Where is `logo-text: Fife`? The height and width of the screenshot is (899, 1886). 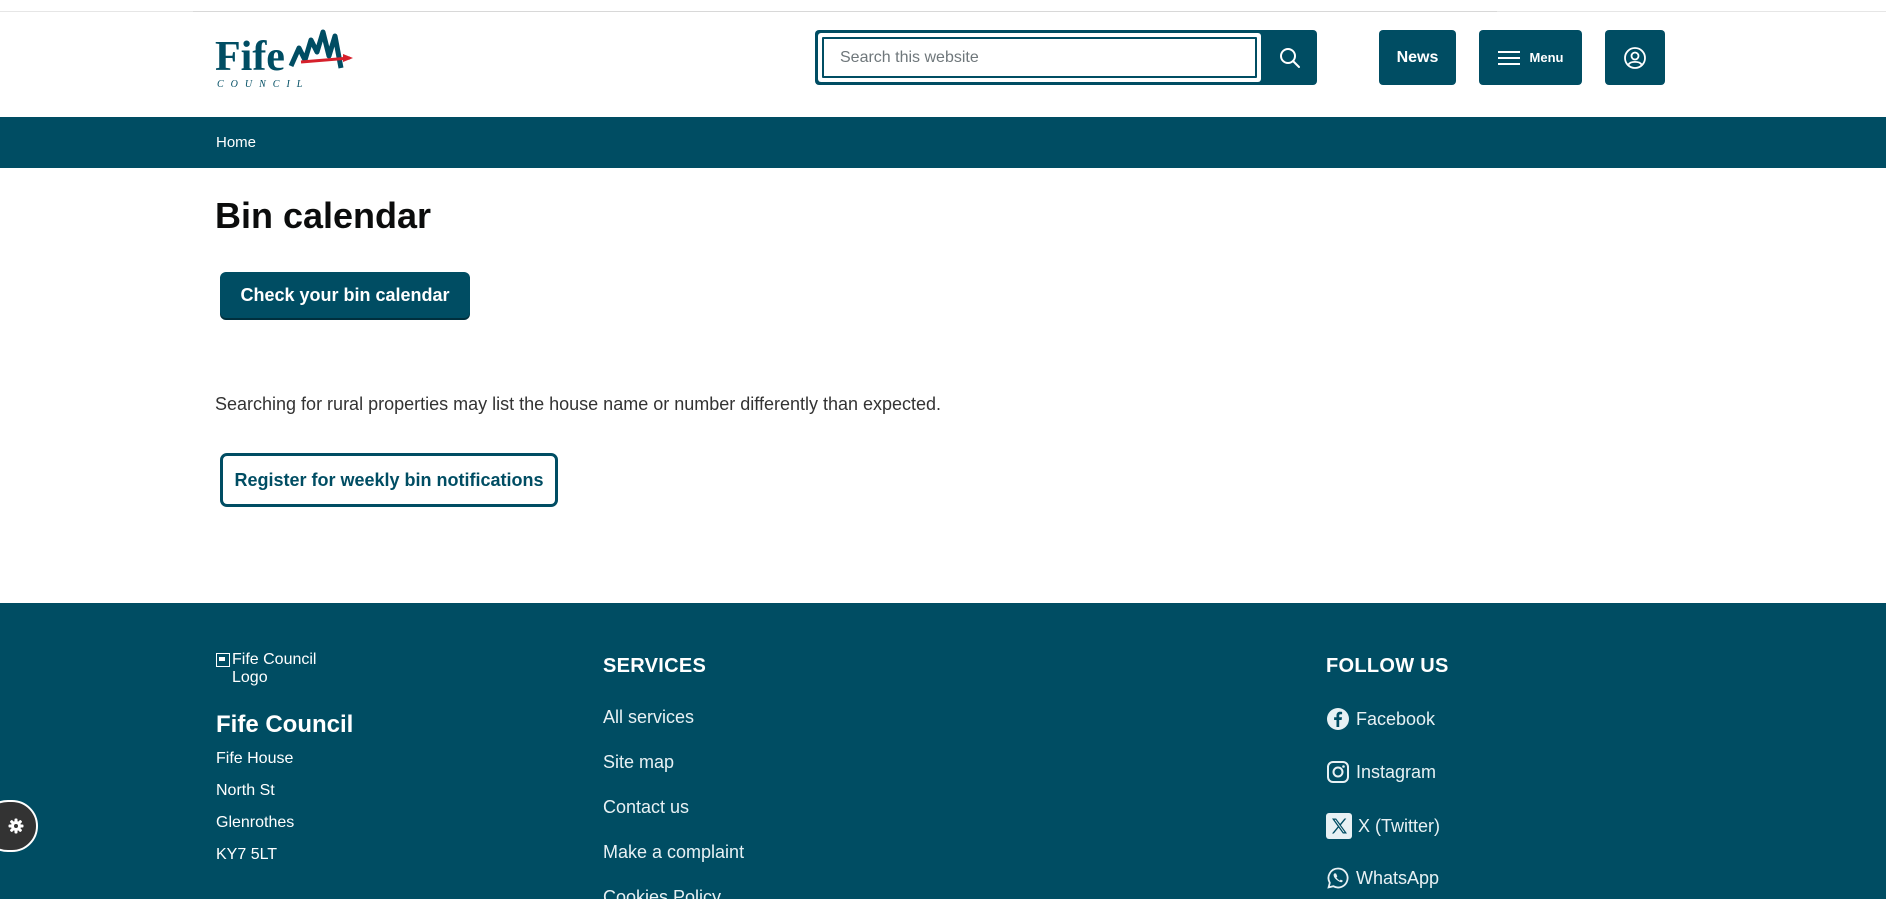
logo-text: Fife is located at coordinates (250, 57).